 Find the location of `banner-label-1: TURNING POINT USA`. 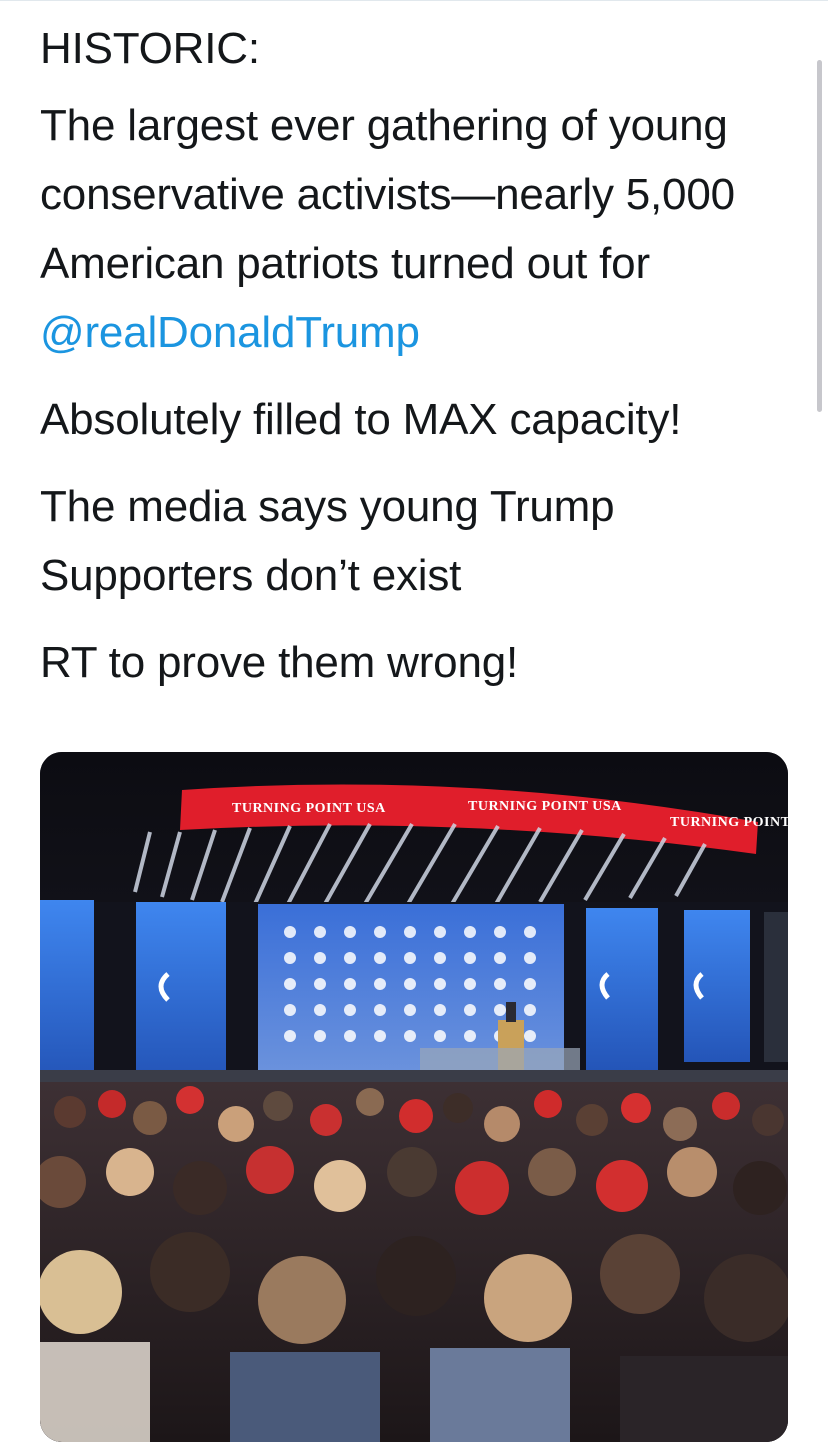

banner-label-1: TURNING POINT USA is located at coordinates (309, 808).